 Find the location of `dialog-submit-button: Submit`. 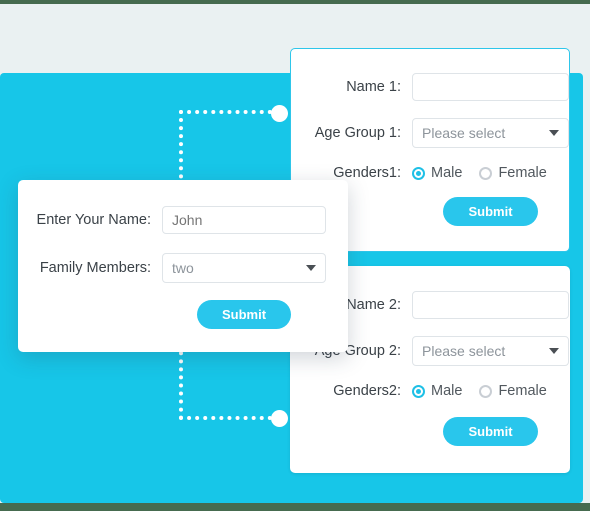

dialog-submit-button: Submit is located at coordinates (244, 314).